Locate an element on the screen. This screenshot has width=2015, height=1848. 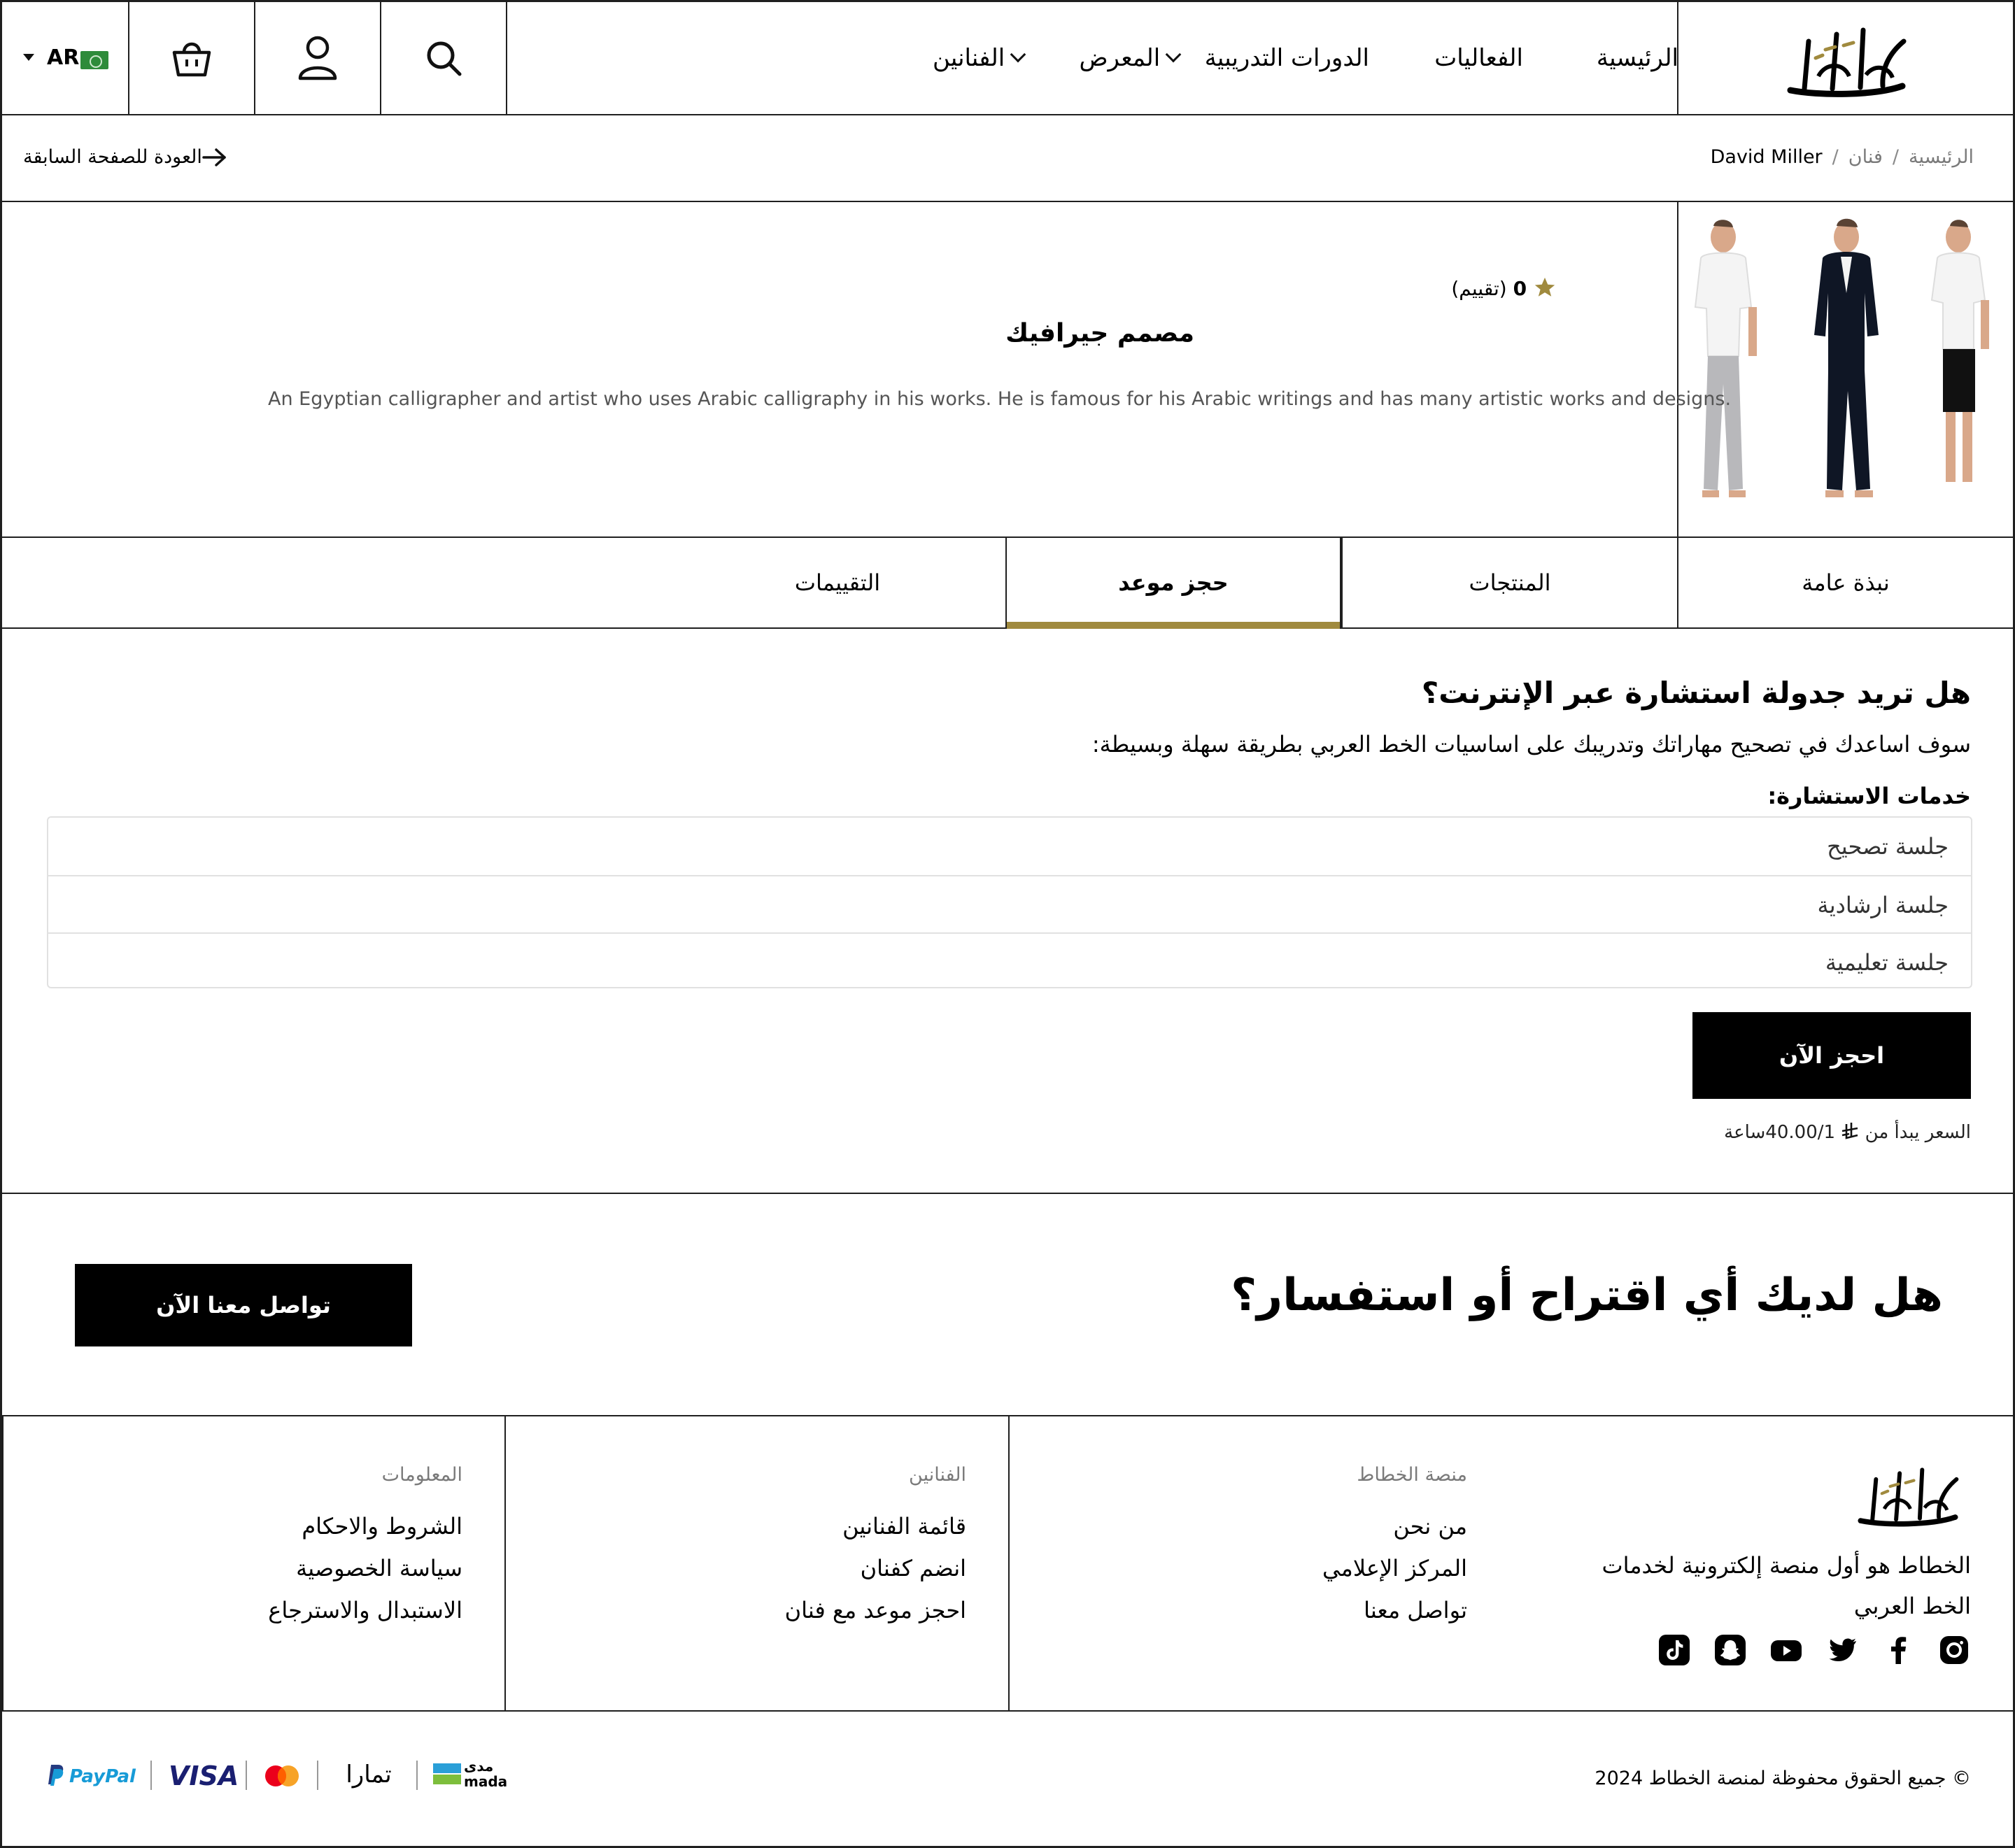
book-now-button: احجز الآن is located at coordinates (1831, 1055).